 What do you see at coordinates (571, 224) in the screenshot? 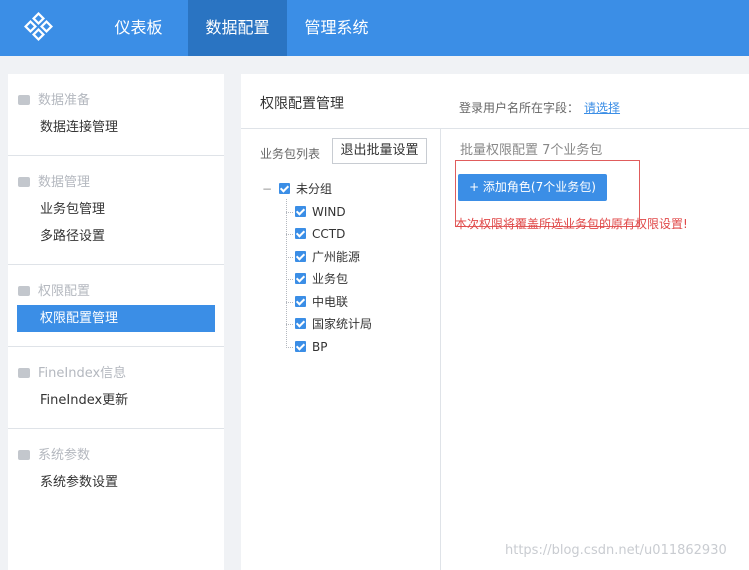
I see `overwrite-warning: 本次权限将覆盖所选业务包的原有权限设置!` at bounding box center [571, 224].